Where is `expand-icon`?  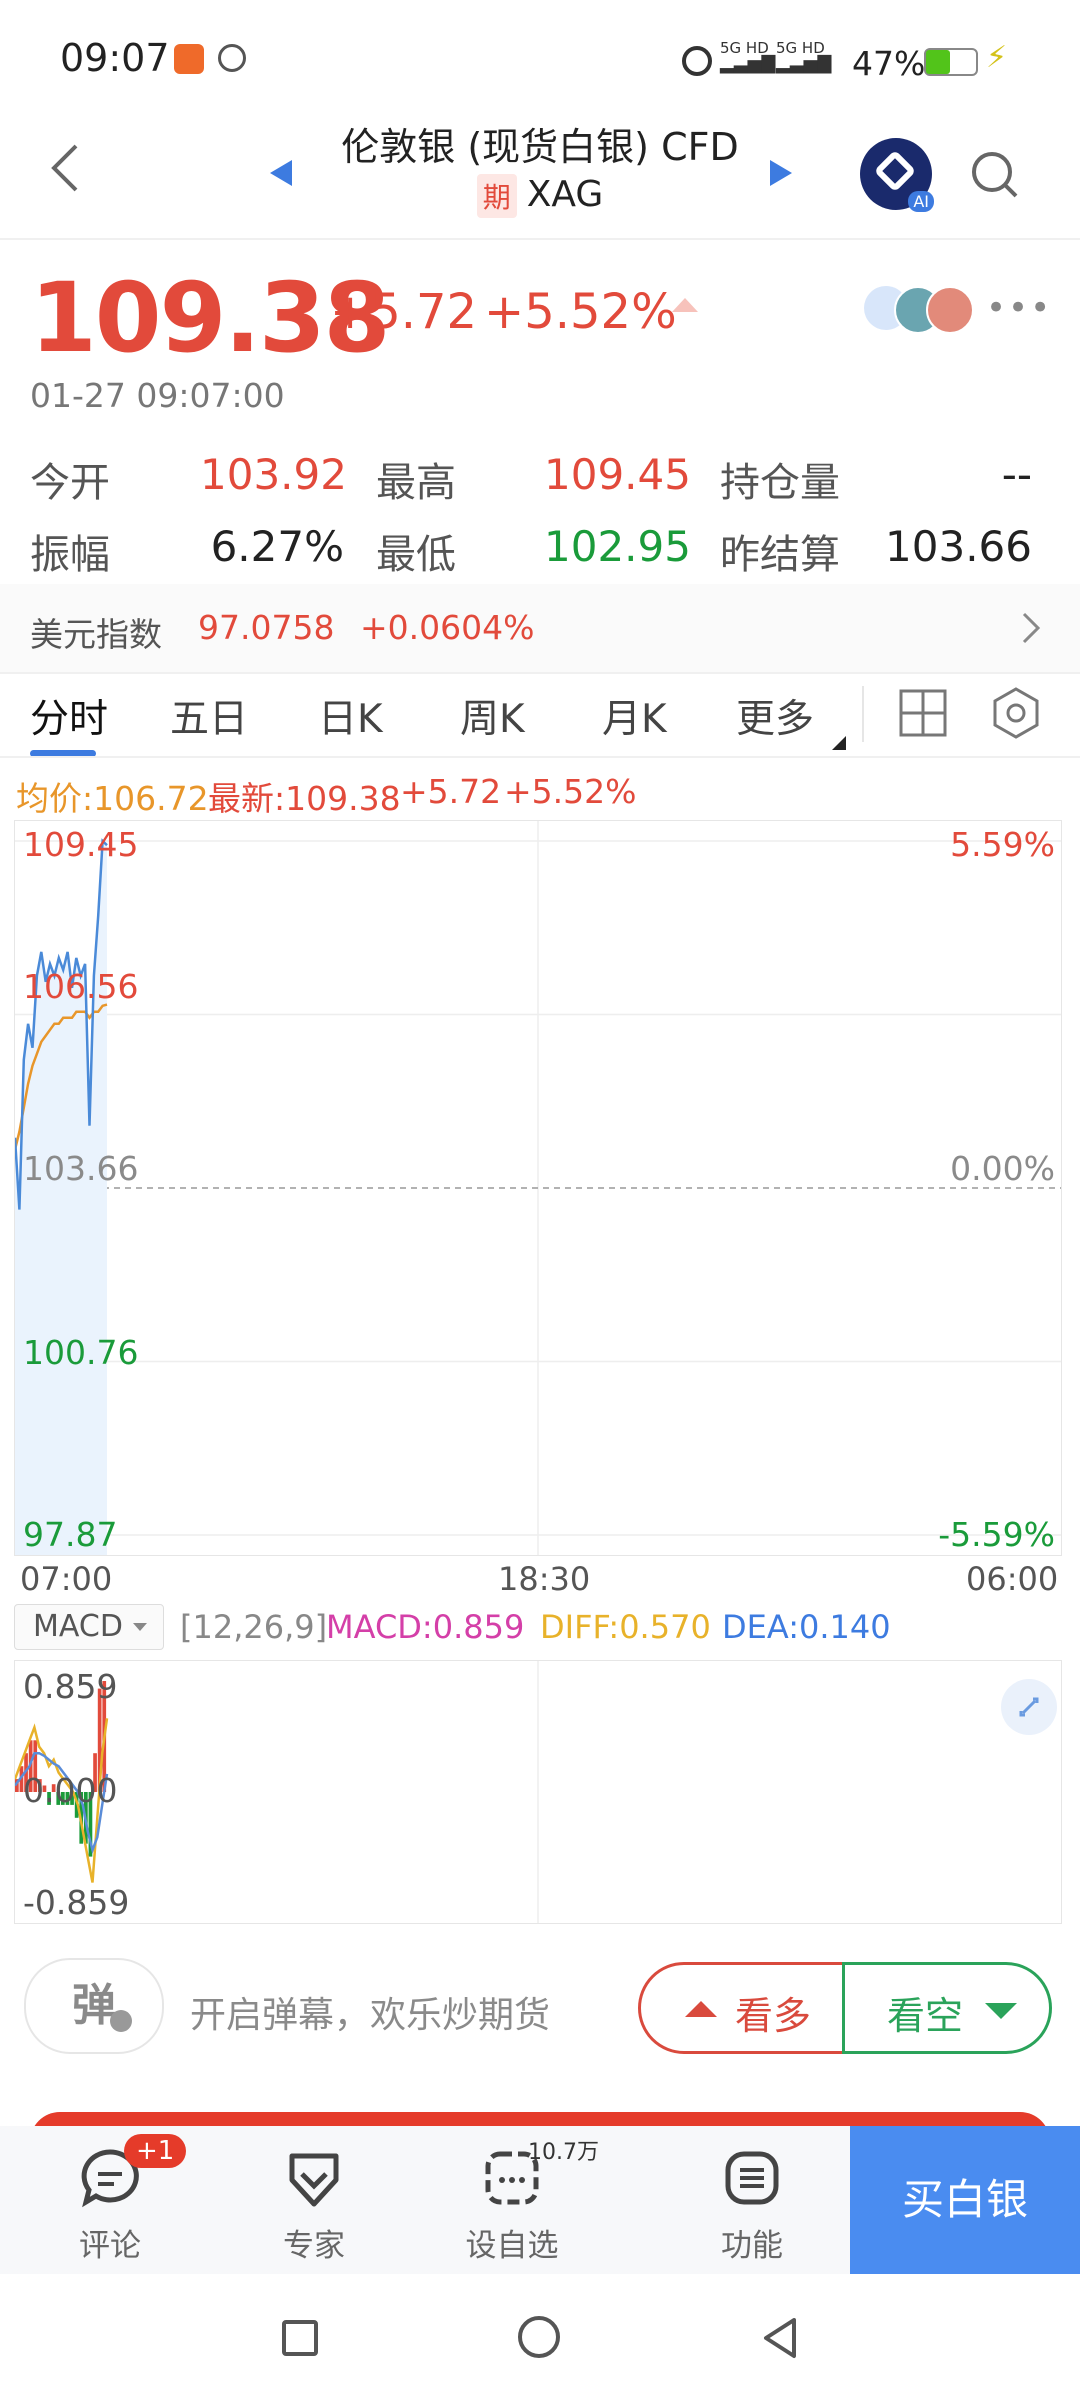 expand-icon is located at coordinates (1029, 1707).